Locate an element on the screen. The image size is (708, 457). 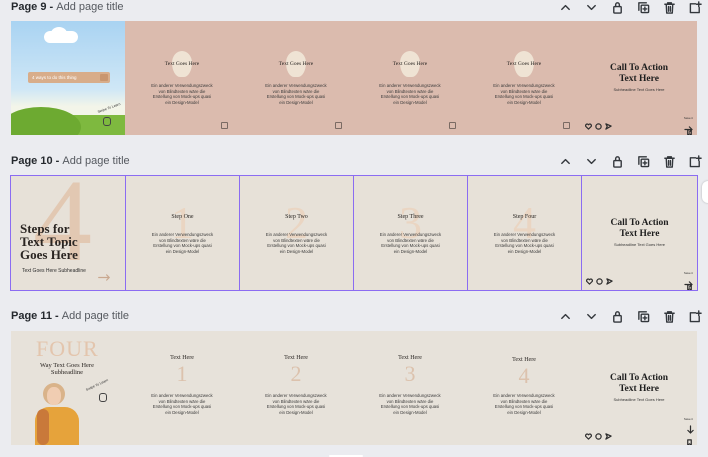
slide-title: Step Four is located at coordinates (524, 217).